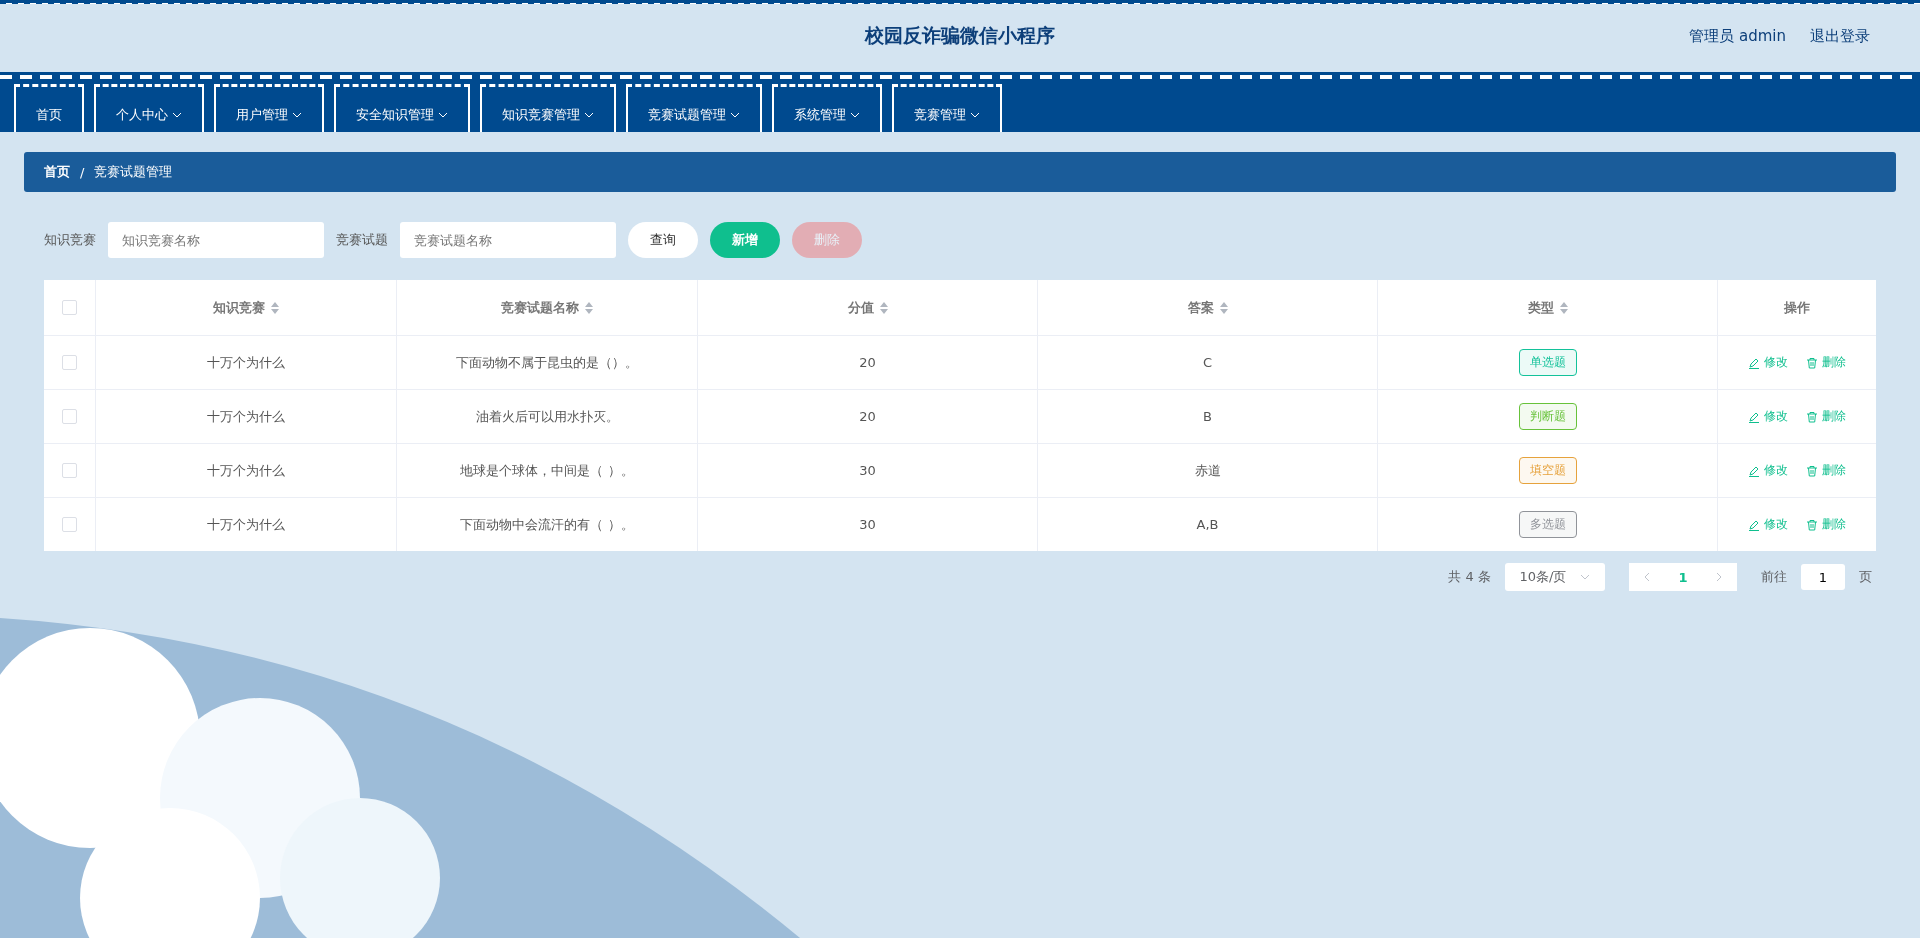 The width and height of the screenshot is (1920, 938). Describe the element at coordinates (1737, 36) in the screenshot. I see `user-label: 管理员 admin` at that location.